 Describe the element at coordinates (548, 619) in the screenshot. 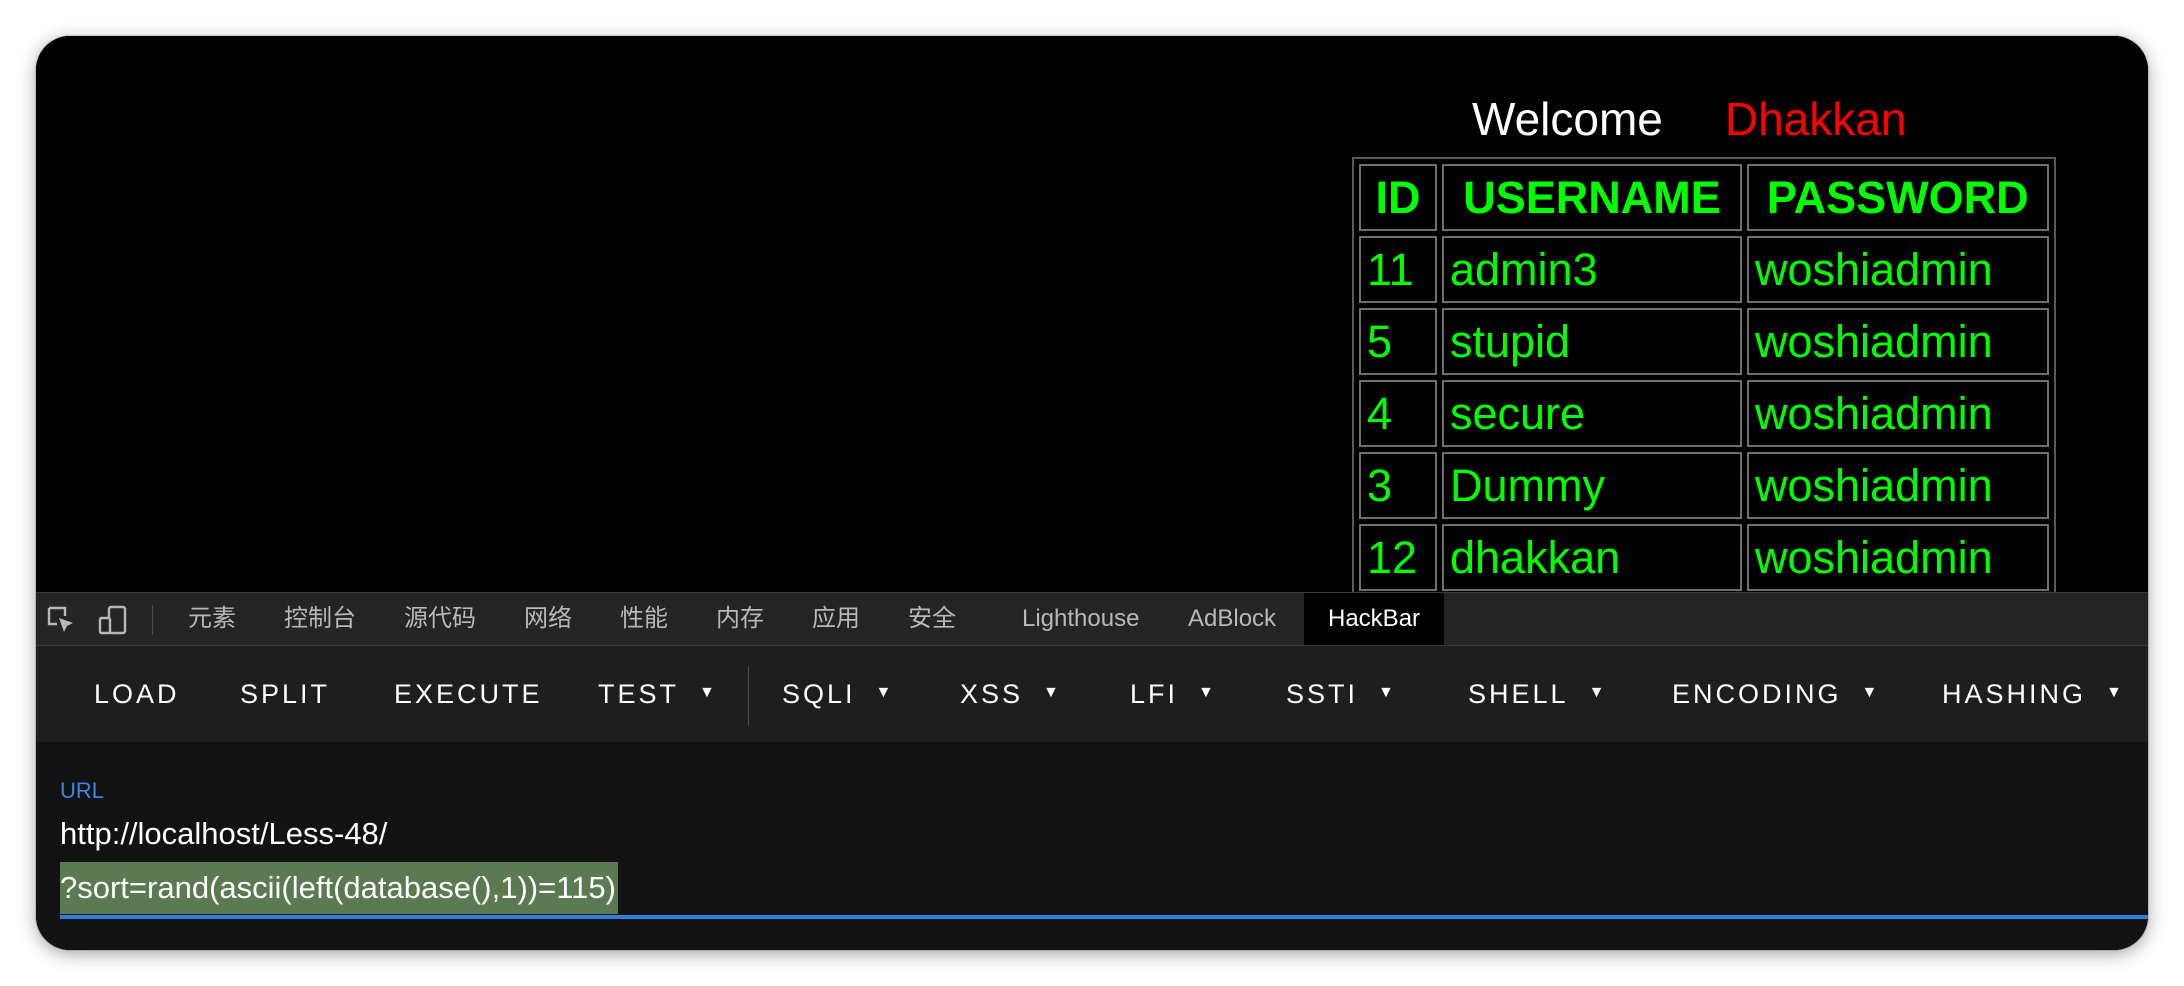

I see `tab-network: 网络` at that location.